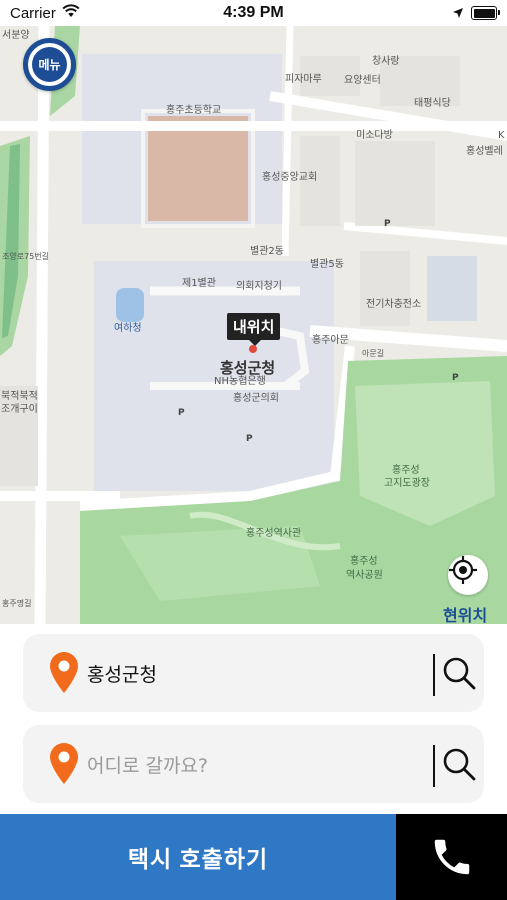 This screenshot has height=900, width=507. I want to click on my-location-marker, so click(253, 349).